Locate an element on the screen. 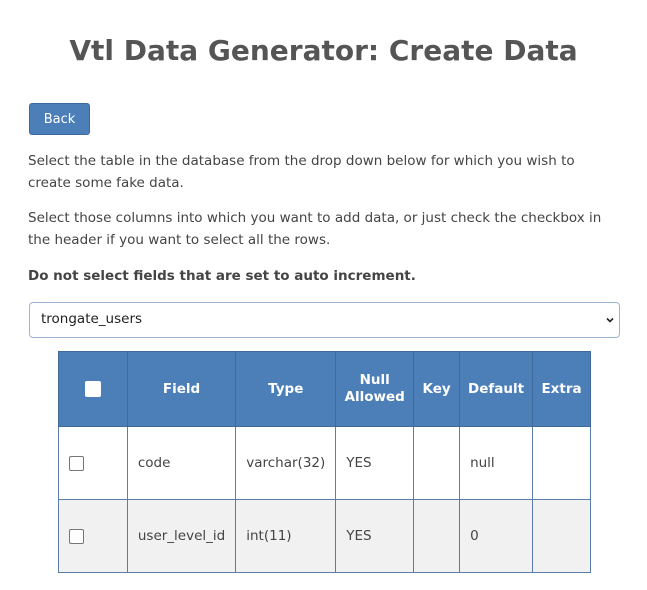 Image resolution: width=647 pixels, height=590 pixels. table-select-dropdown: trongate_users is located at coordinates (324, 320).